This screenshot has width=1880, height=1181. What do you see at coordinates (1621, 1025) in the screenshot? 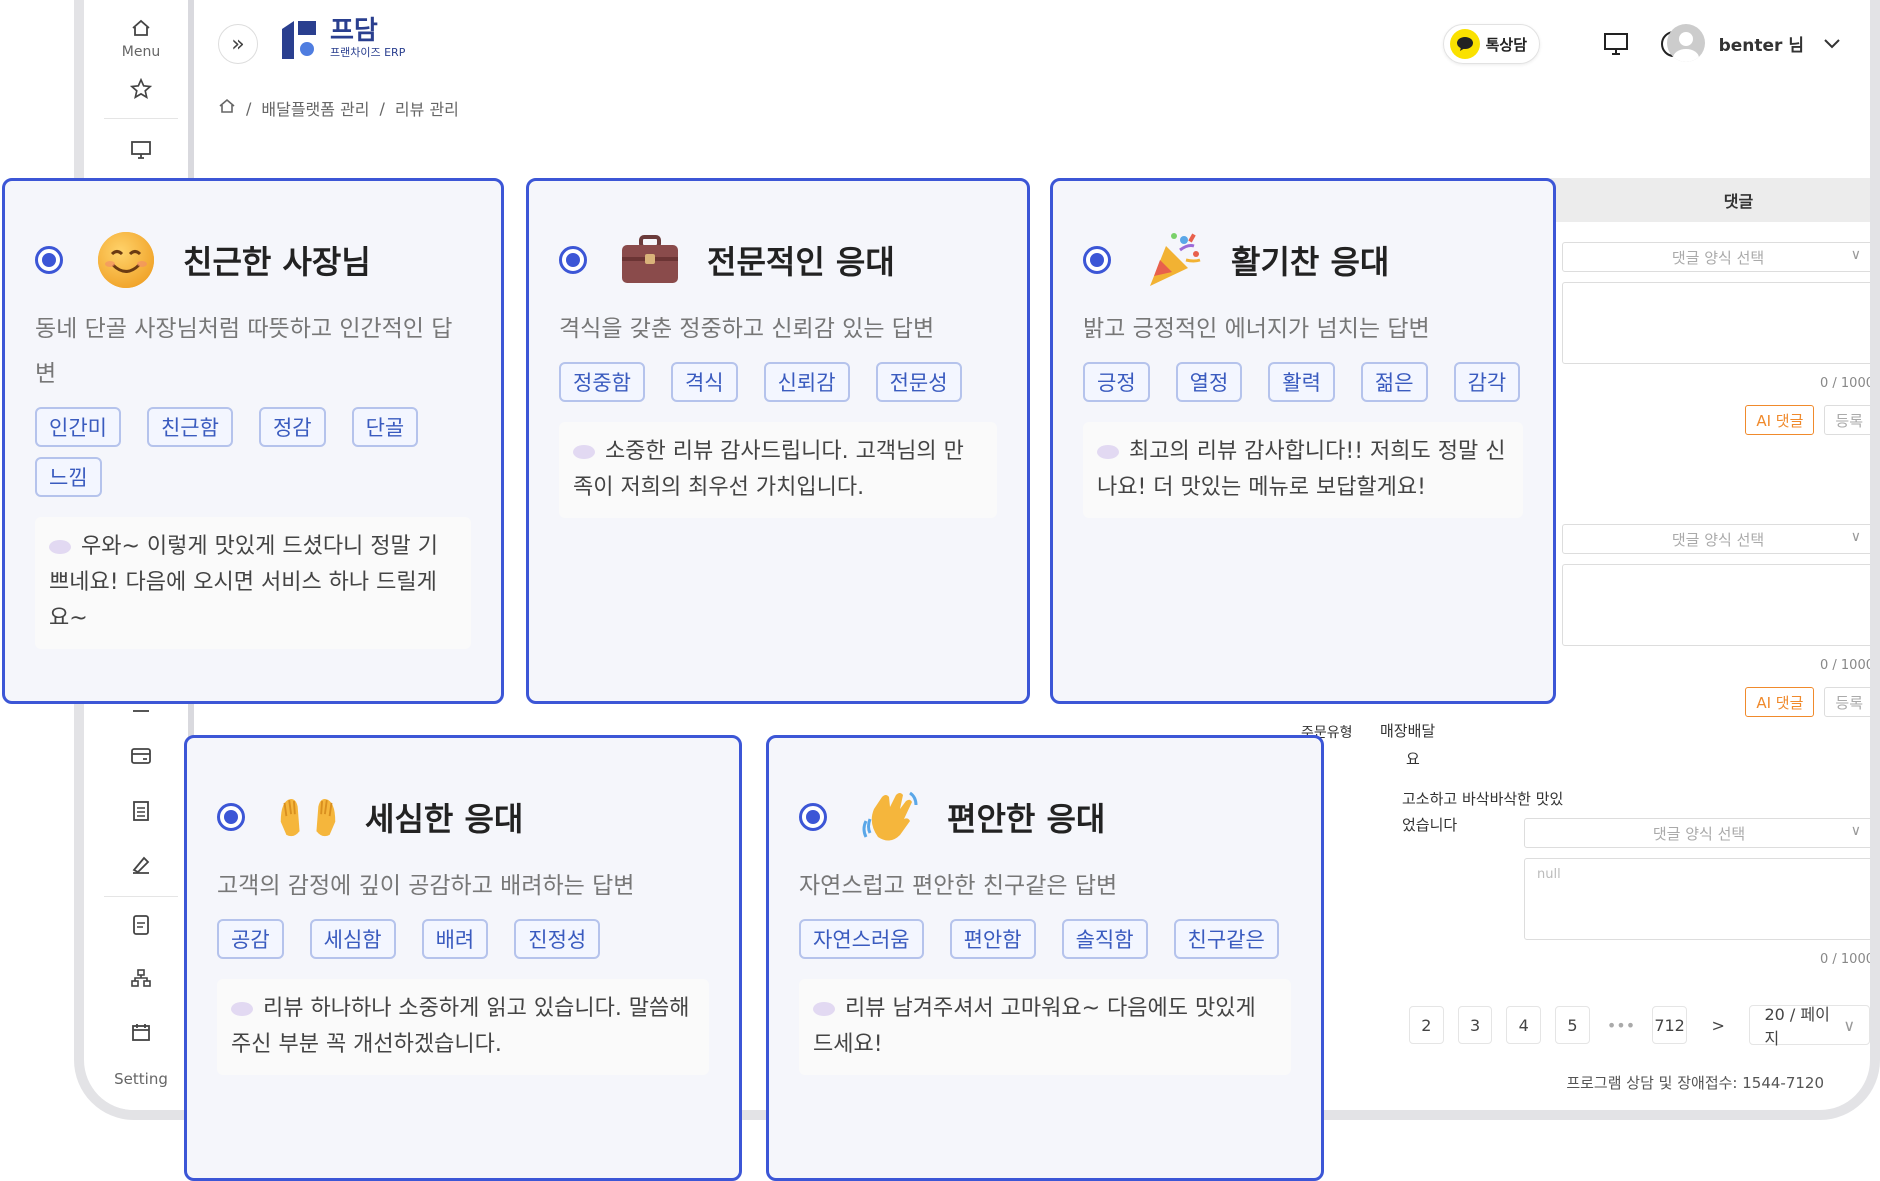
I see `page-ellipsis: •••` at bounding box center [1621, 1025].